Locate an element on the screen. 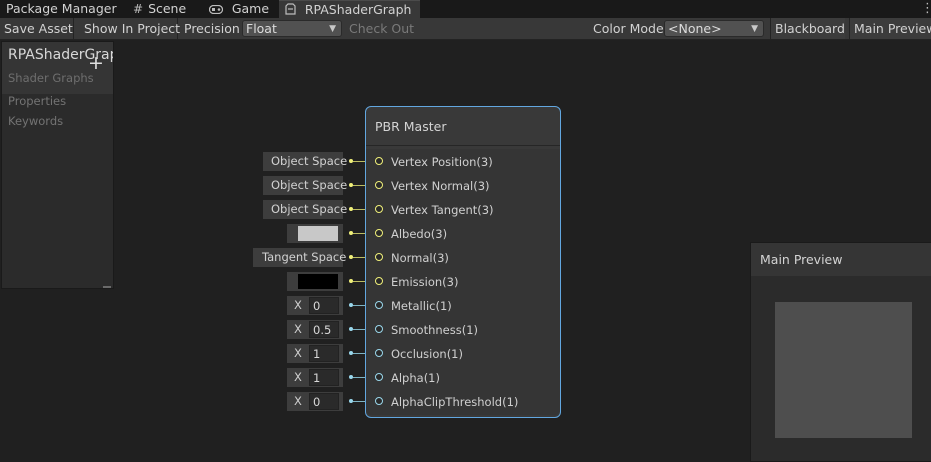  tab-rpashadergraph: RPAShaderGraph is located at coordinates (349, 9).